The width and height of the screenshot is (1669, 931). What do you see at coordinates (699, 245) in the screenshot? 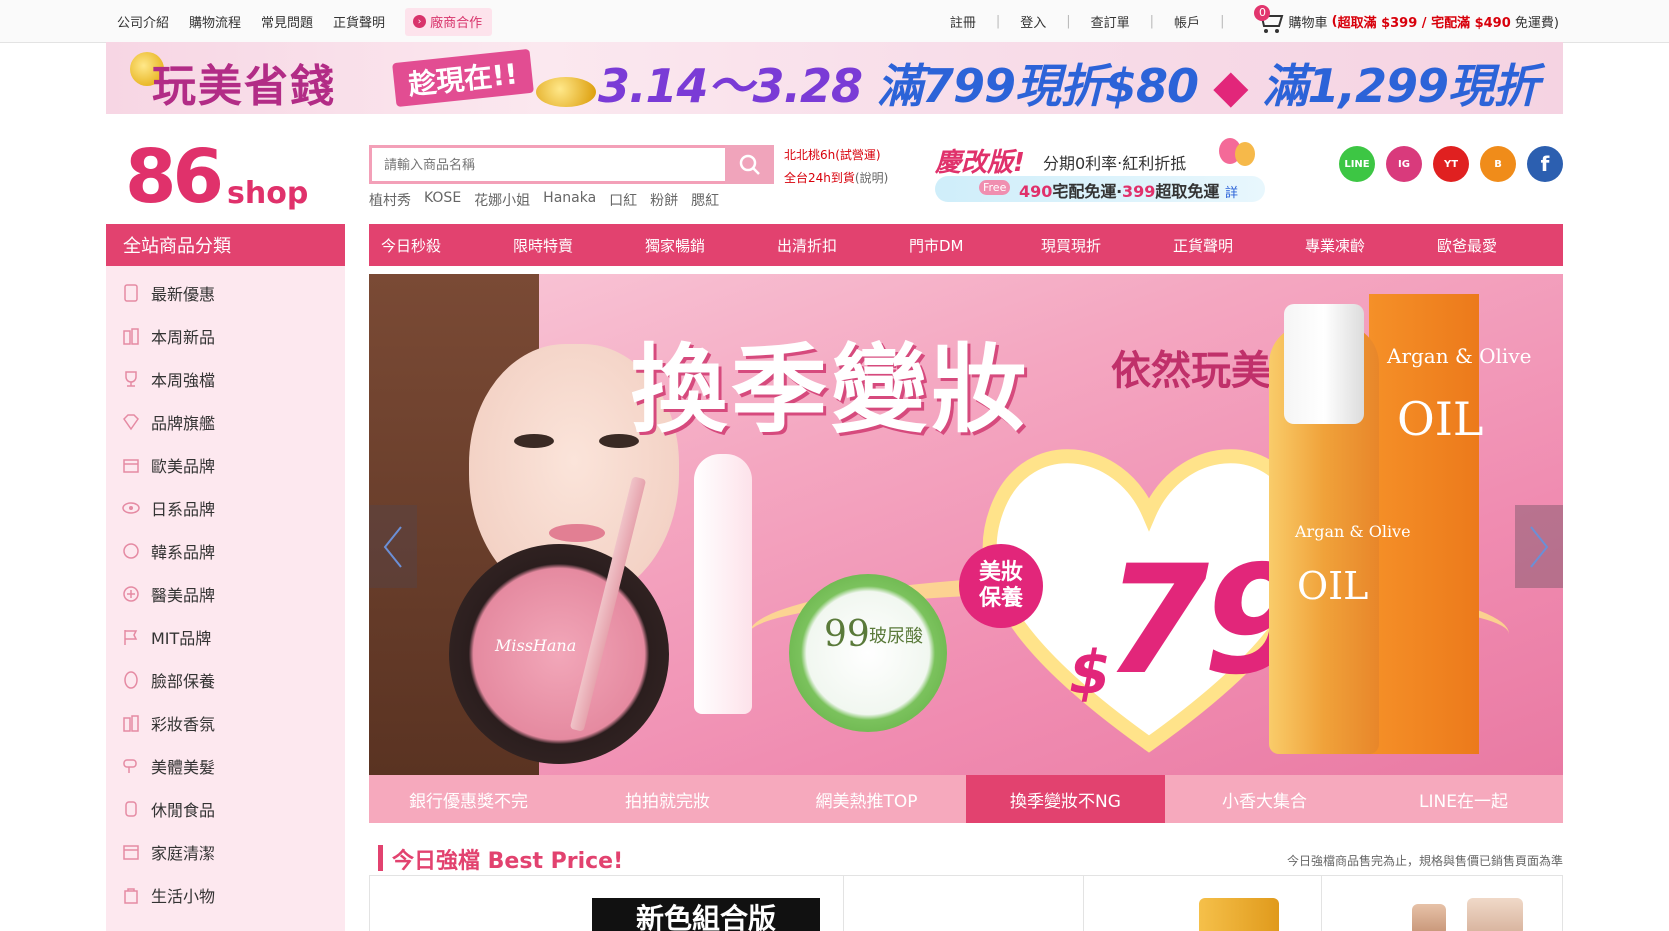
I see `nav-item-exclusive: 獨家暢銷` at bounding box center [699, 245].